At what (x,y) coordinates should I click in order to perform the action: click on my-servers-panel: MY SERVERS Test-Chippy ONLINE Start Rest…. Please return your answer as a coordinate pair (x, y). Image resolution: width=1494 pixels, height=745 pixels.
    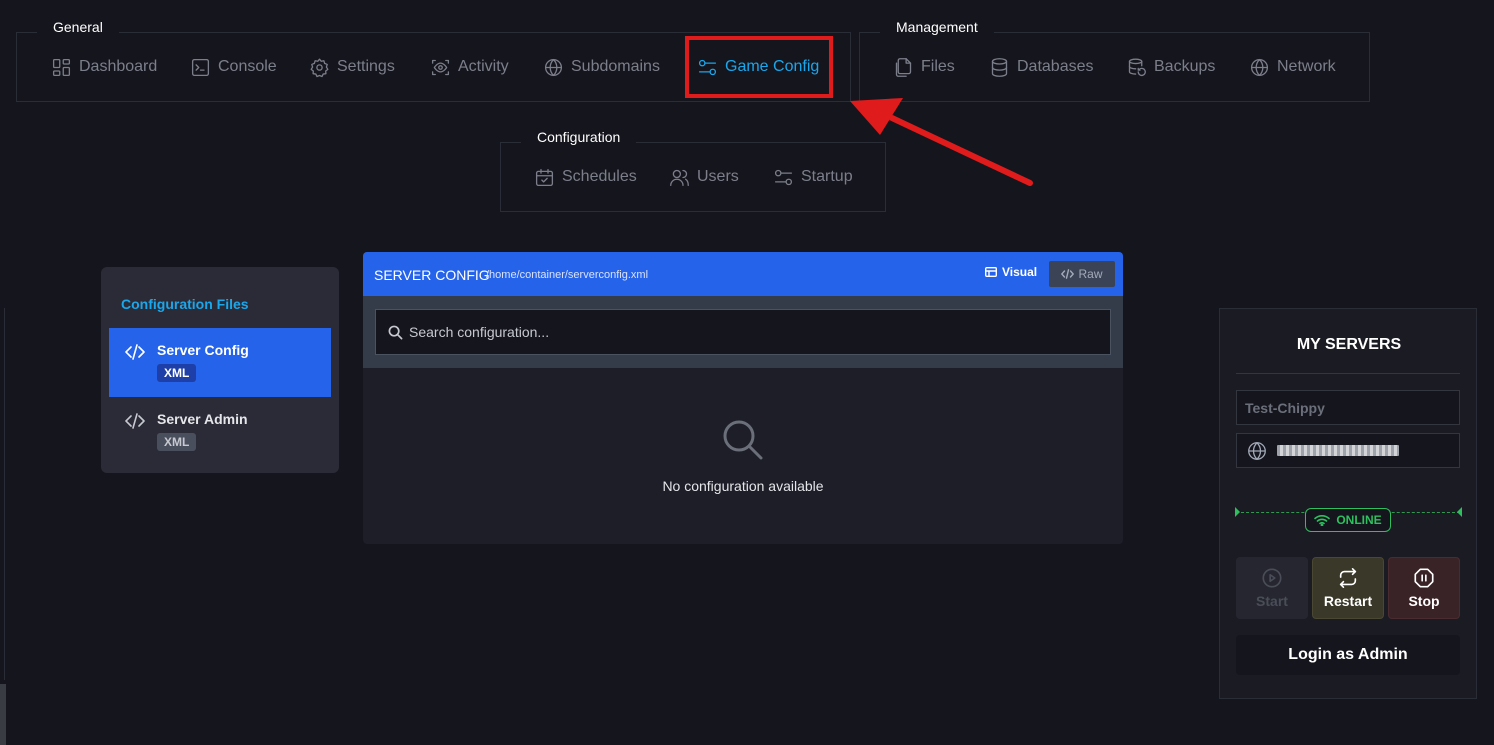
    Looking at the image, I should click on (1348, 503).